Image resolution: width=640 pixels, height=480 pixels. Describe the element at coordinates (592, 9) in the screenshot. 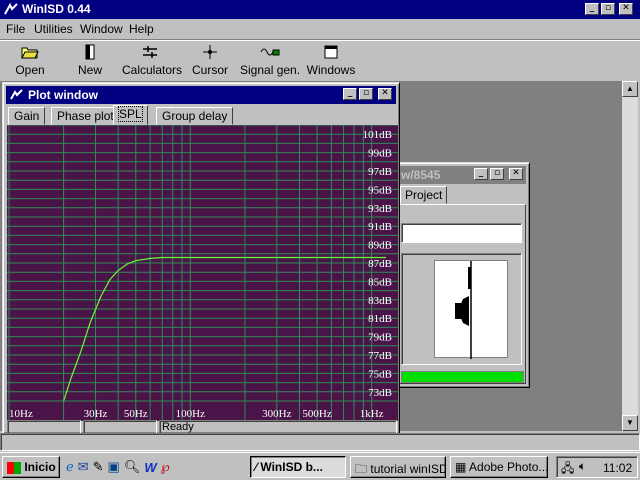

I see `minimize-button: _` at that location.